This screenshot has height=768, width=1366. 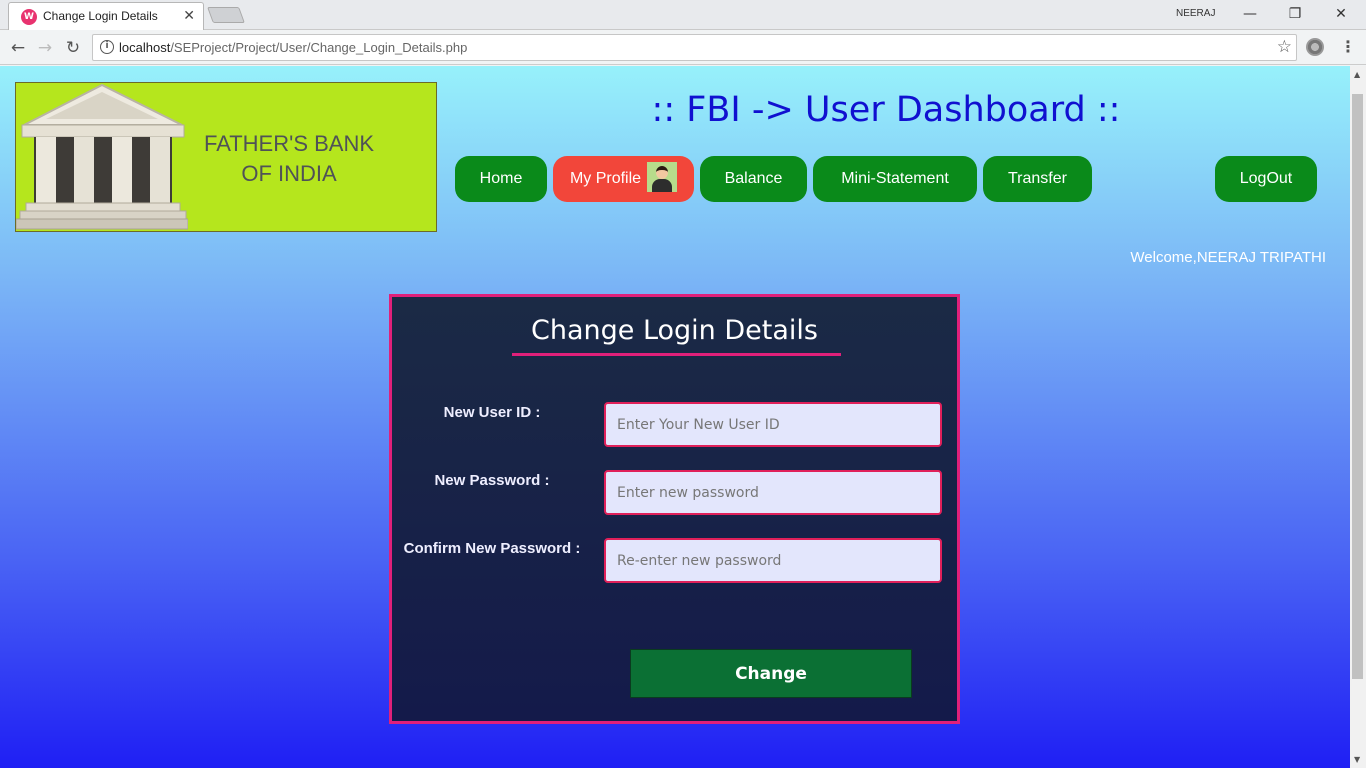 I want to click on nav-home-button: Home, so click(x=501, y=179).